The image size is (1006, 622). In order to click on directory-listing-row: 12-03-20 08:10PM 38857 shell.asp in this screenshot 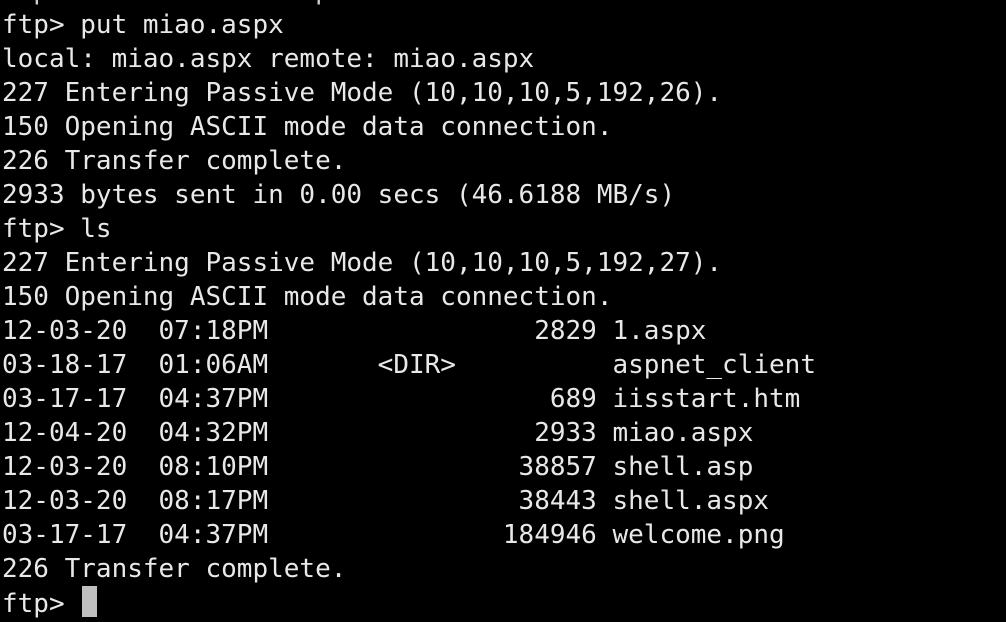, I will do `click(378, 467)`.